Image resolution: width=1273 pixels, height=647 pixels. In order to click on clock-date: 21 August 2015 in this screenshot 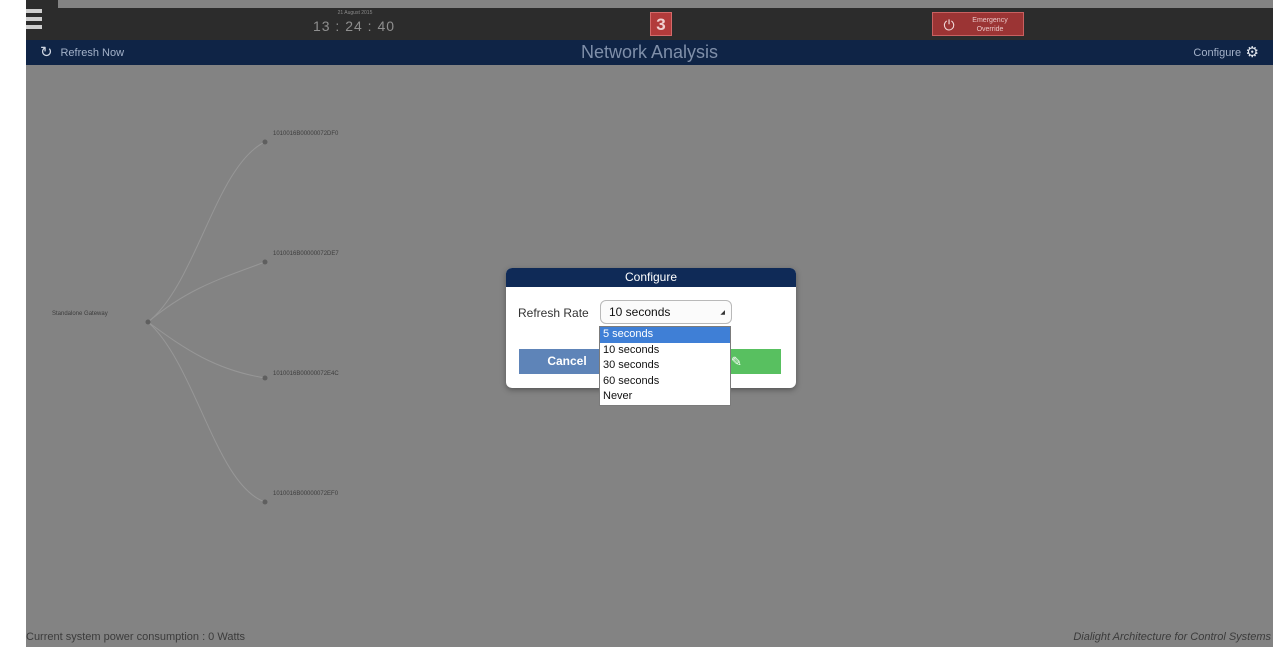, I will do `click(355, 13)`.